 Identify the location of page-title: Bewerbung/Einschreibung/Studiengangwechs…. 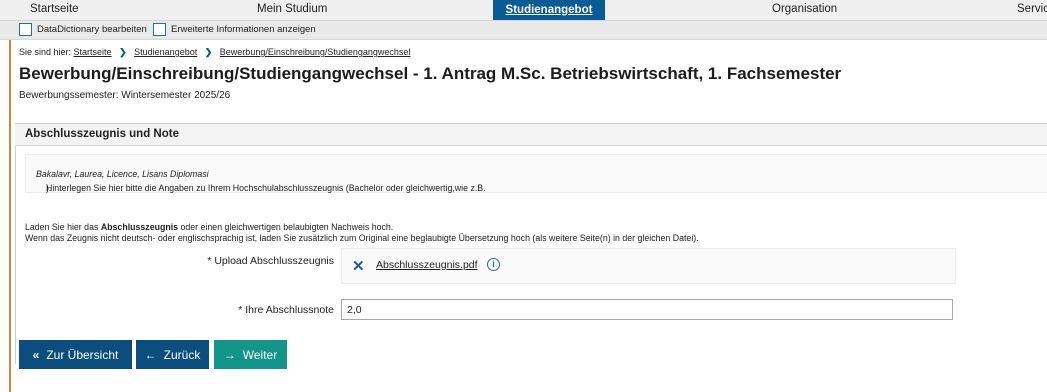
(430, 73).